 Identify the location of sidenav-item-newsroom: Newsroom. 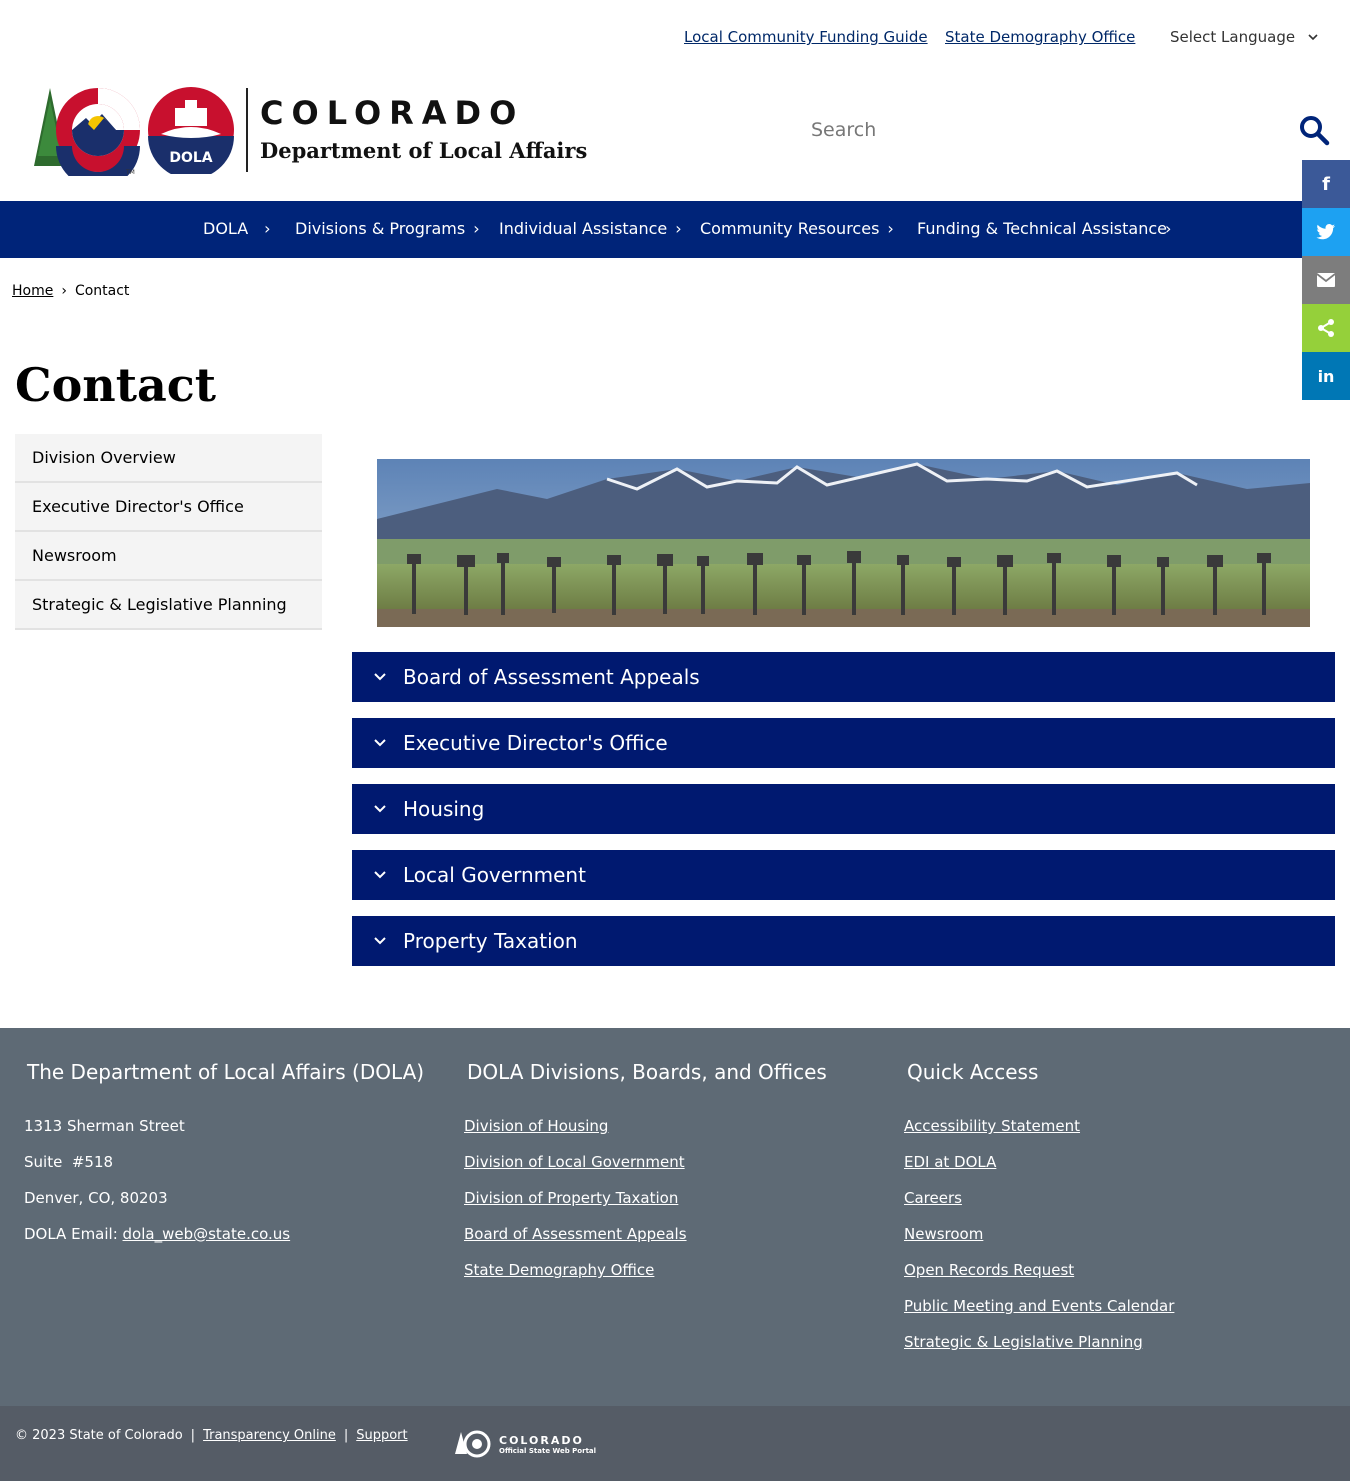
(168, 556).